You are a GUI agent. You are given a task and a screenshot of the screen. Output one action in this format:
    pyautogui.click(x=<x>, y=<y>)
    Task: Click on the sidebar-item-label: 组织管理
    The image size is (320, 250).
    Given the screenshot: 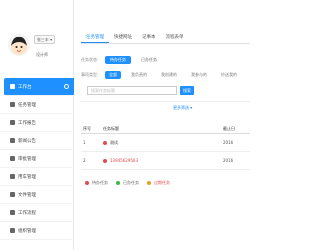 What is the action you would take?
    pyautogui.click(x=27, y=231)
    